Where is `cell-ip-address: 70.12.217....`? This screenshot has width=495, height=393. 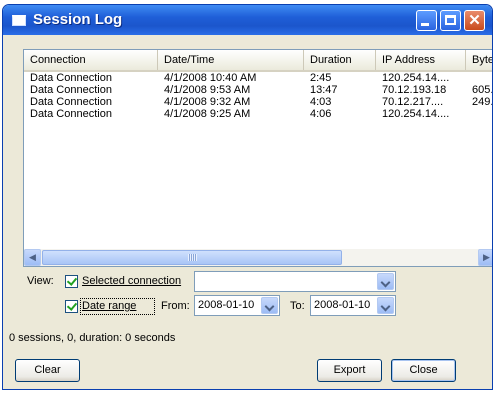
cell-ip-address: 70.12.217.... is located at coordinates (413, 102).